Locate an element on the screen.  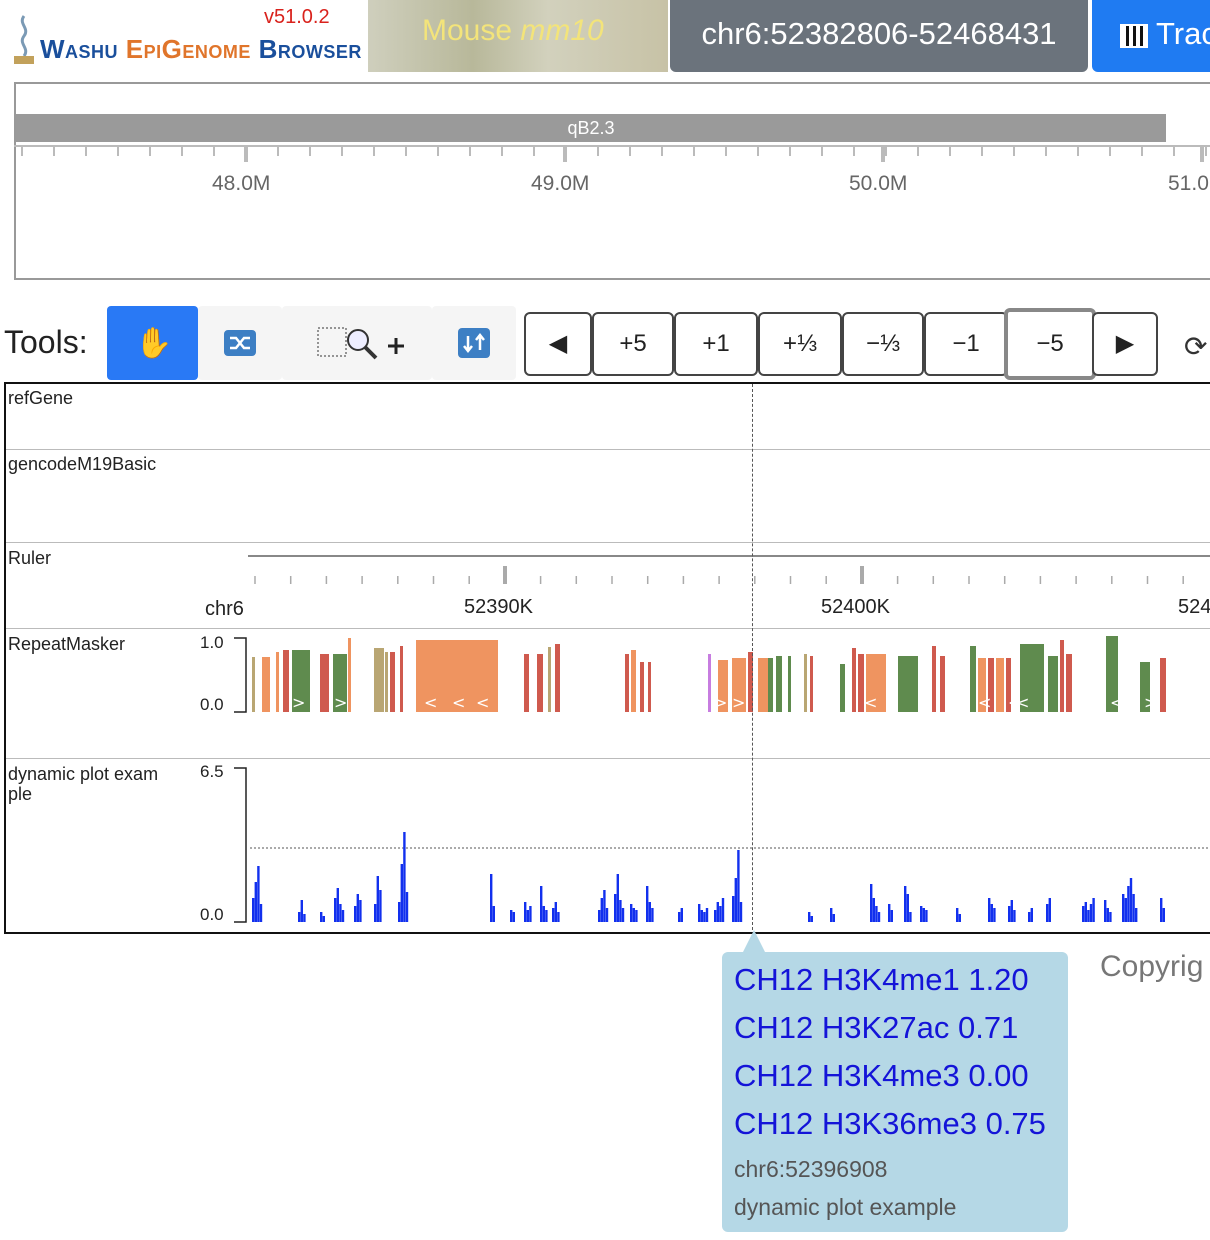
track-label-repeatmasker: RepeatMasker is located at coordinates (66, 644).